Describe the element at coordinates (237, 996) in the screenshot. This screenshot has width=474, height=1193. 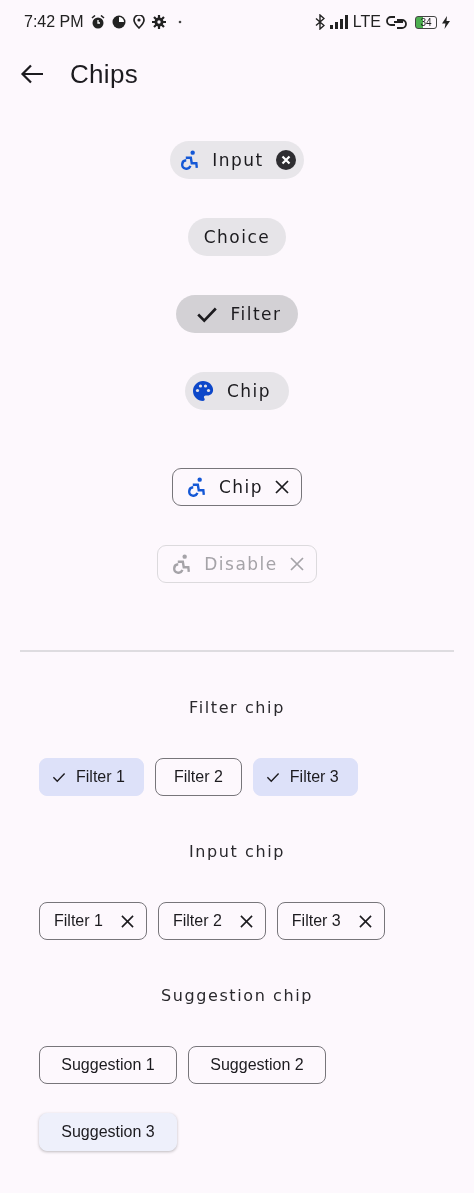
I see `section-title: Suggestion chip` at that location.